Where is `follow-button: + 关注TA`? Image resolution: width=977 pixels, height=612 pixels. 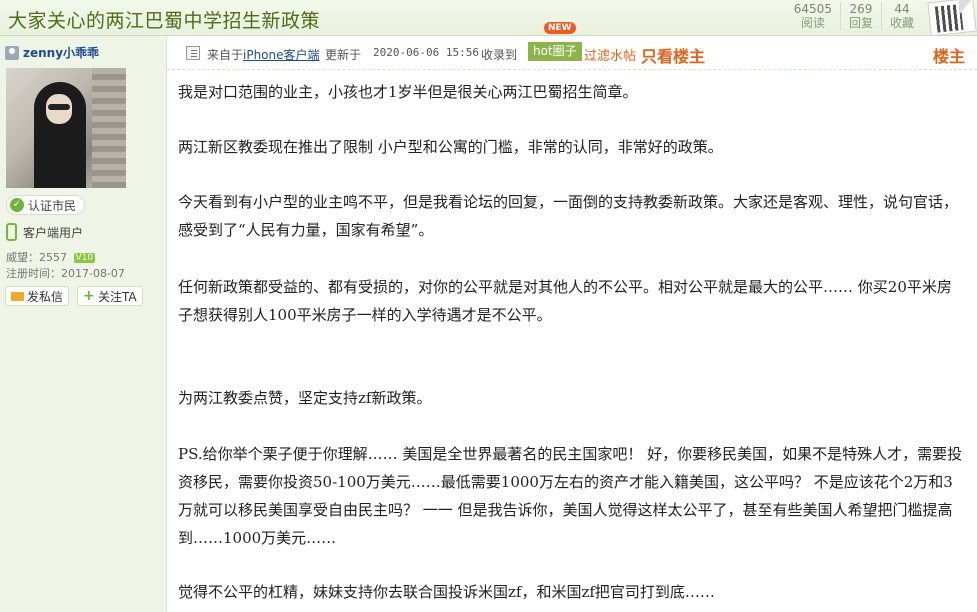
follow-button: + 关注TA is located at coordinates (110, 296).